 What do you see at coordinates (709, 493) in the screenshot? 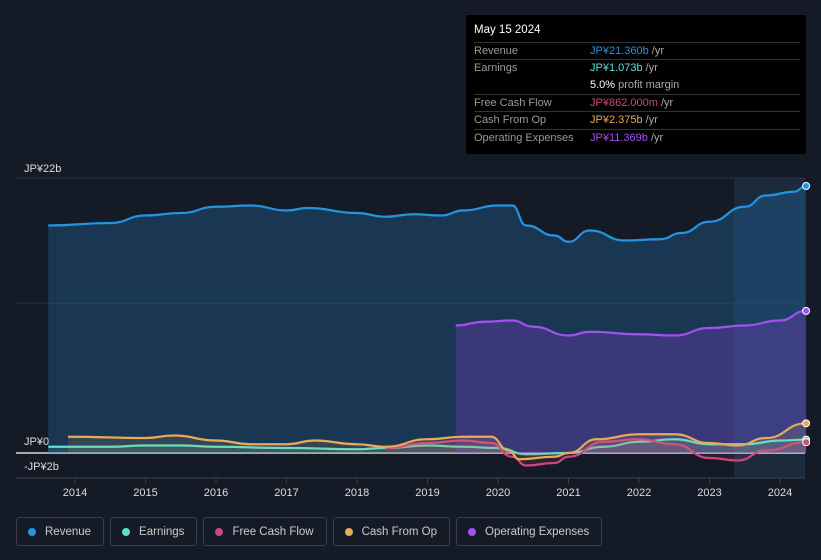
I see `x-tick-label: 2023` at bounding box center [709, 493].